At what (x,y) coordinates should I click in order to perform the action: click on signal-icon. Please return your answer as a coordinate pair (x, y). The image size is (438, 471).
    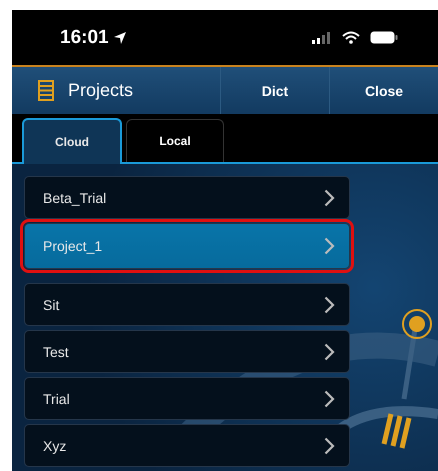
    Looking at the image, I should click on (322, 38).